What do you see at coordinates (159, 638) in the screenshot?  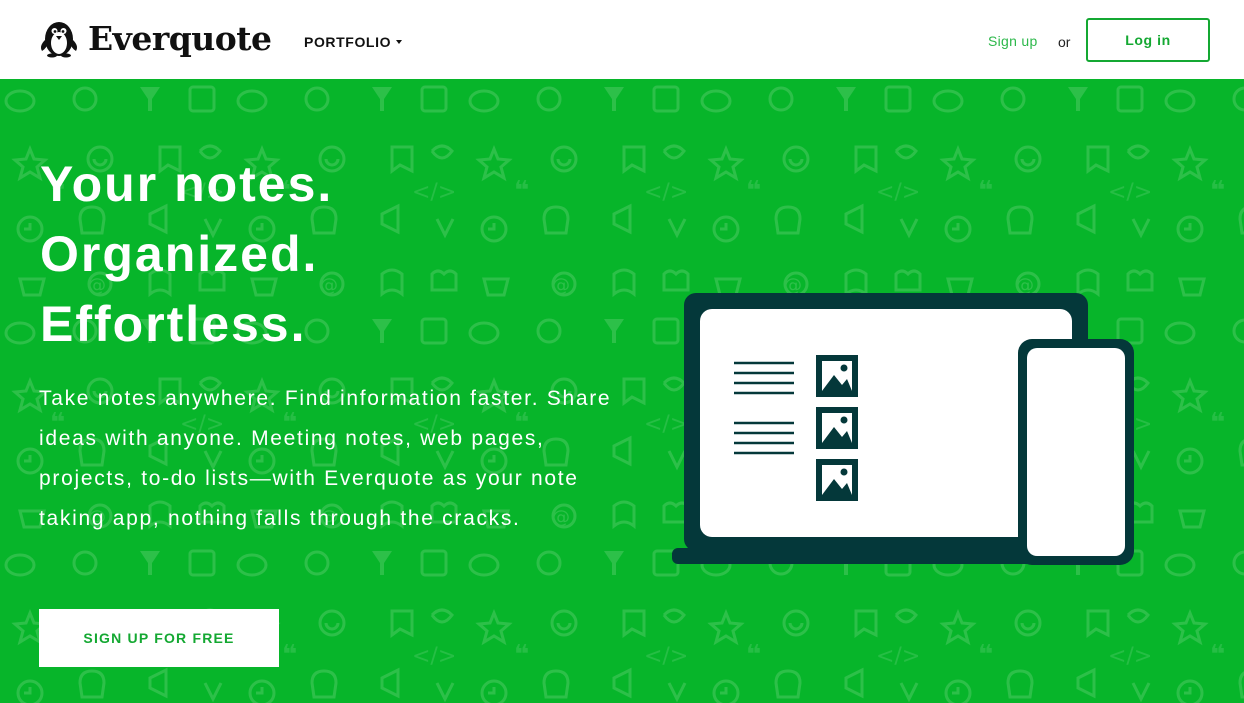 I see `signup-free-button: SIGN UP FOR FREE` at bounding box center [159, 638].